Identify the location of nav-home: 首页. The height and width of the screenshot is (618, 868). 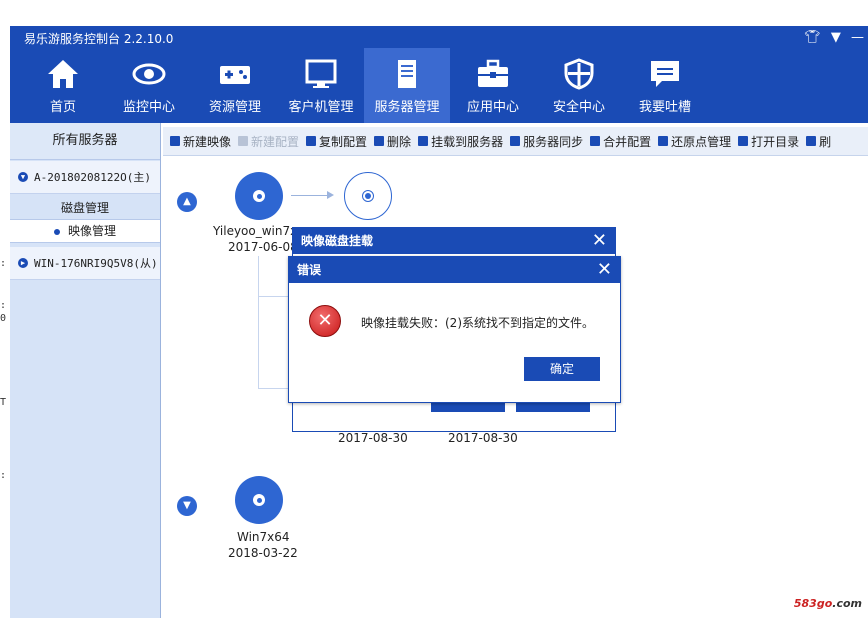
(63, 85).